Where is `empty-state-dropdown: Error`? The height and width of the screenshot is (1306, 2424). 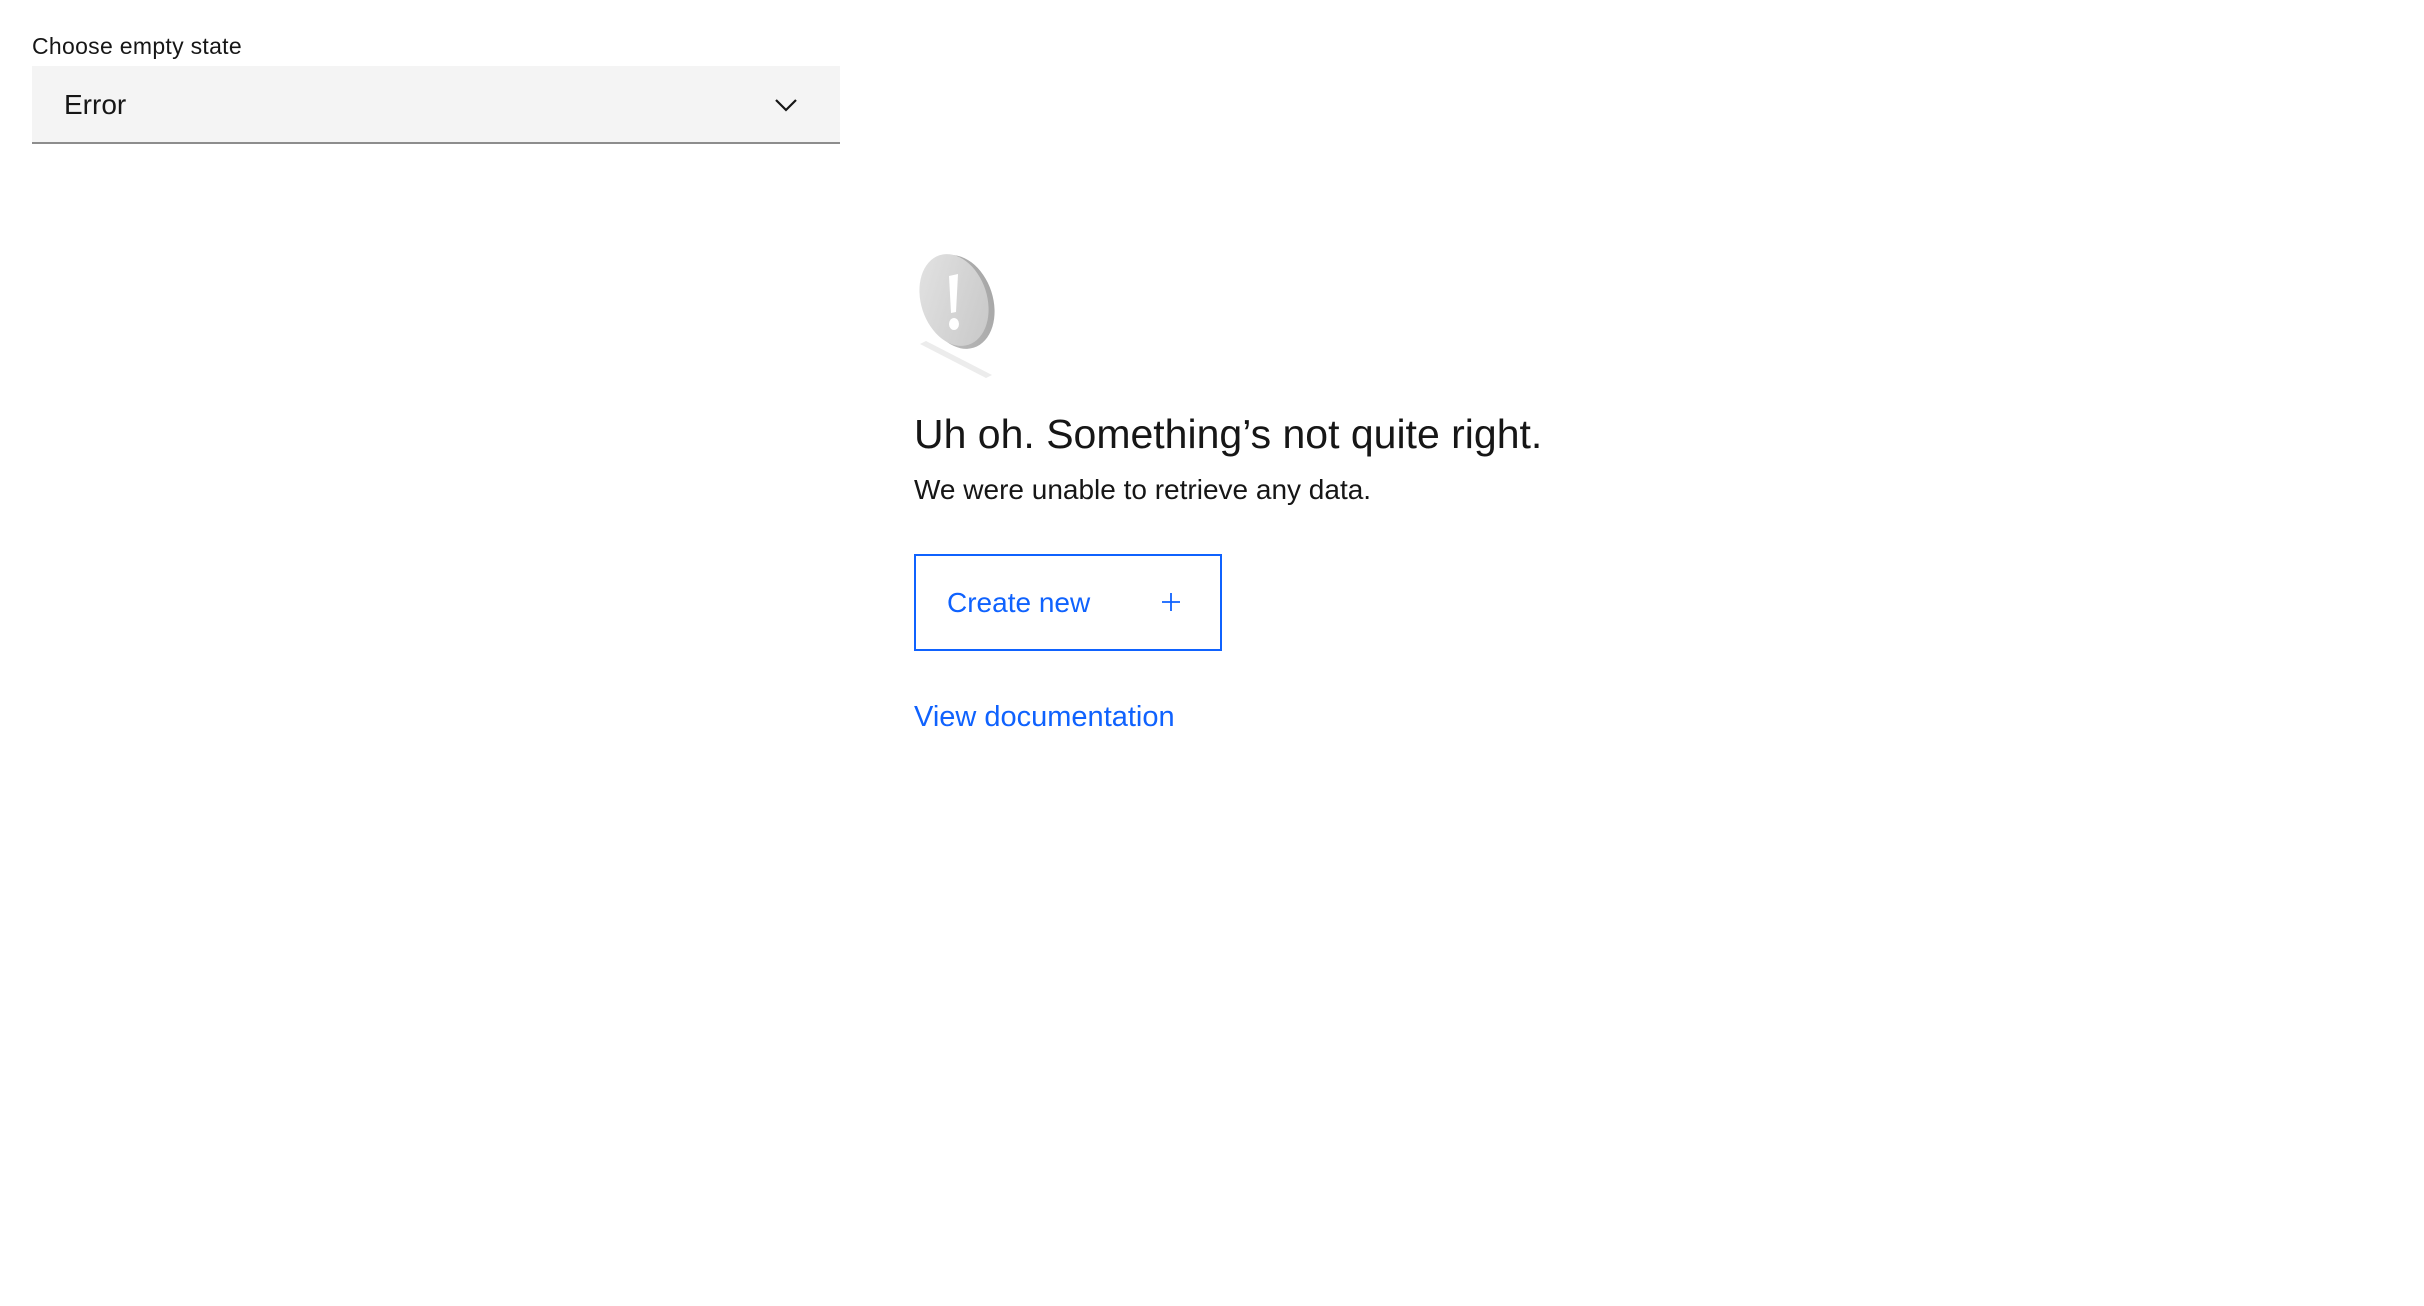 empty-state-dropdown: Error is located at coordinates (436, 105).